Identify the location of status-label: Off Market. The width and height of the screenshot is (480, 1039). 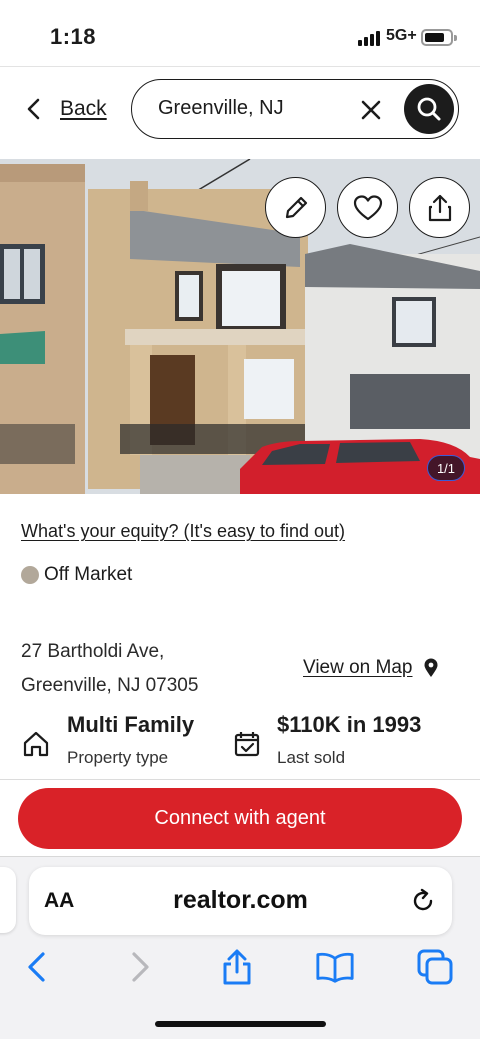
(88, 574).